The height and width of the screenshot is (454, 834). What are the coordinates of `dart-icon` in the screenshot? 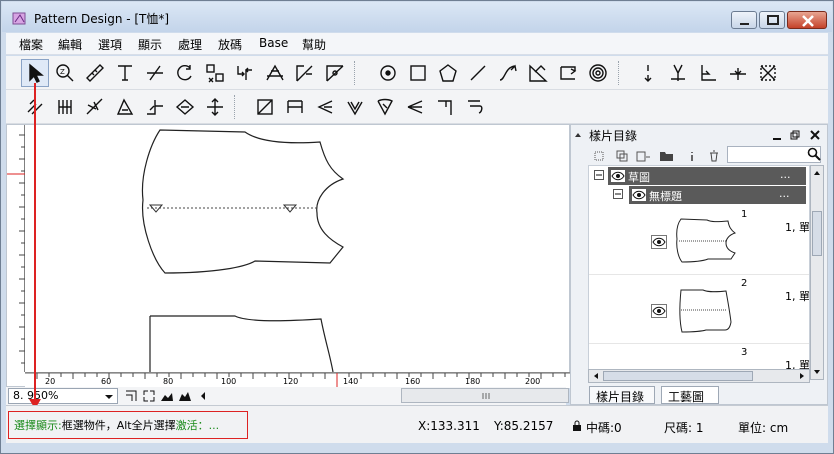 It's located at (738, 73).